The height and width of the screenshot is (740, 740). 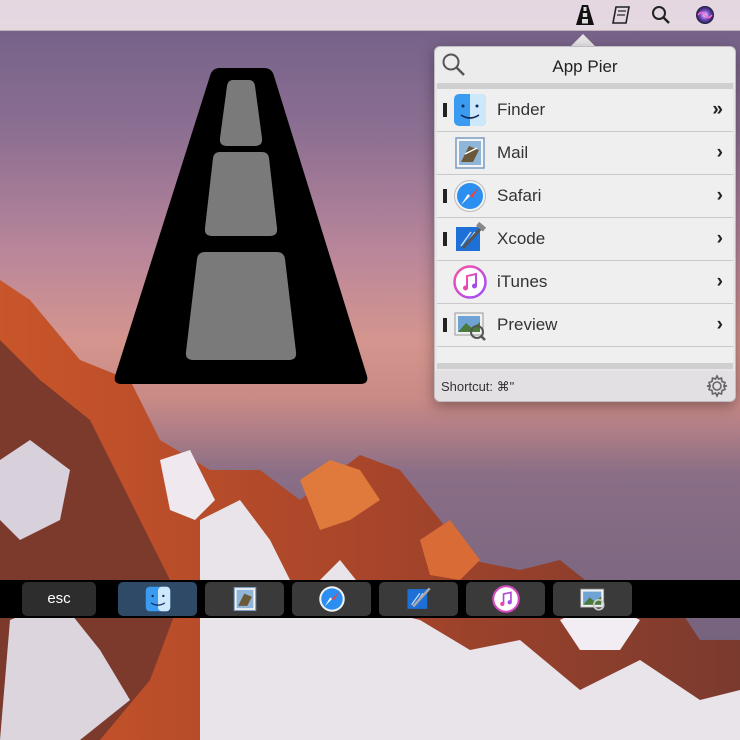 I want to click on app-pier-icon, so click(x=585, y=15).